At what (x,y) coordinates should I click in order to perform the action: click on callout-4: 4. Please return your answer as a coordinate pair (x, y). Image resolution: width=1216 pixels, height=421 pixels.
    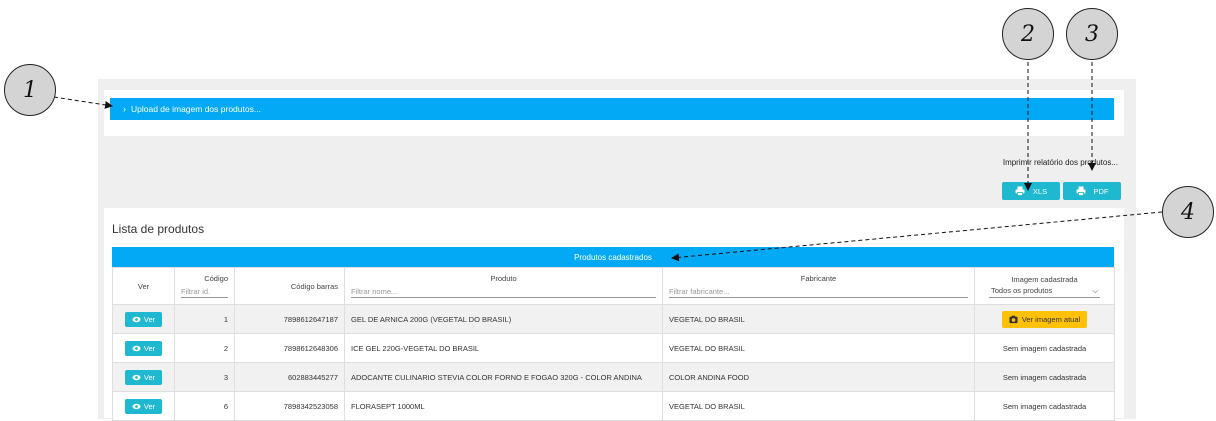
    Looking at the image, I should click on (1188, 212).